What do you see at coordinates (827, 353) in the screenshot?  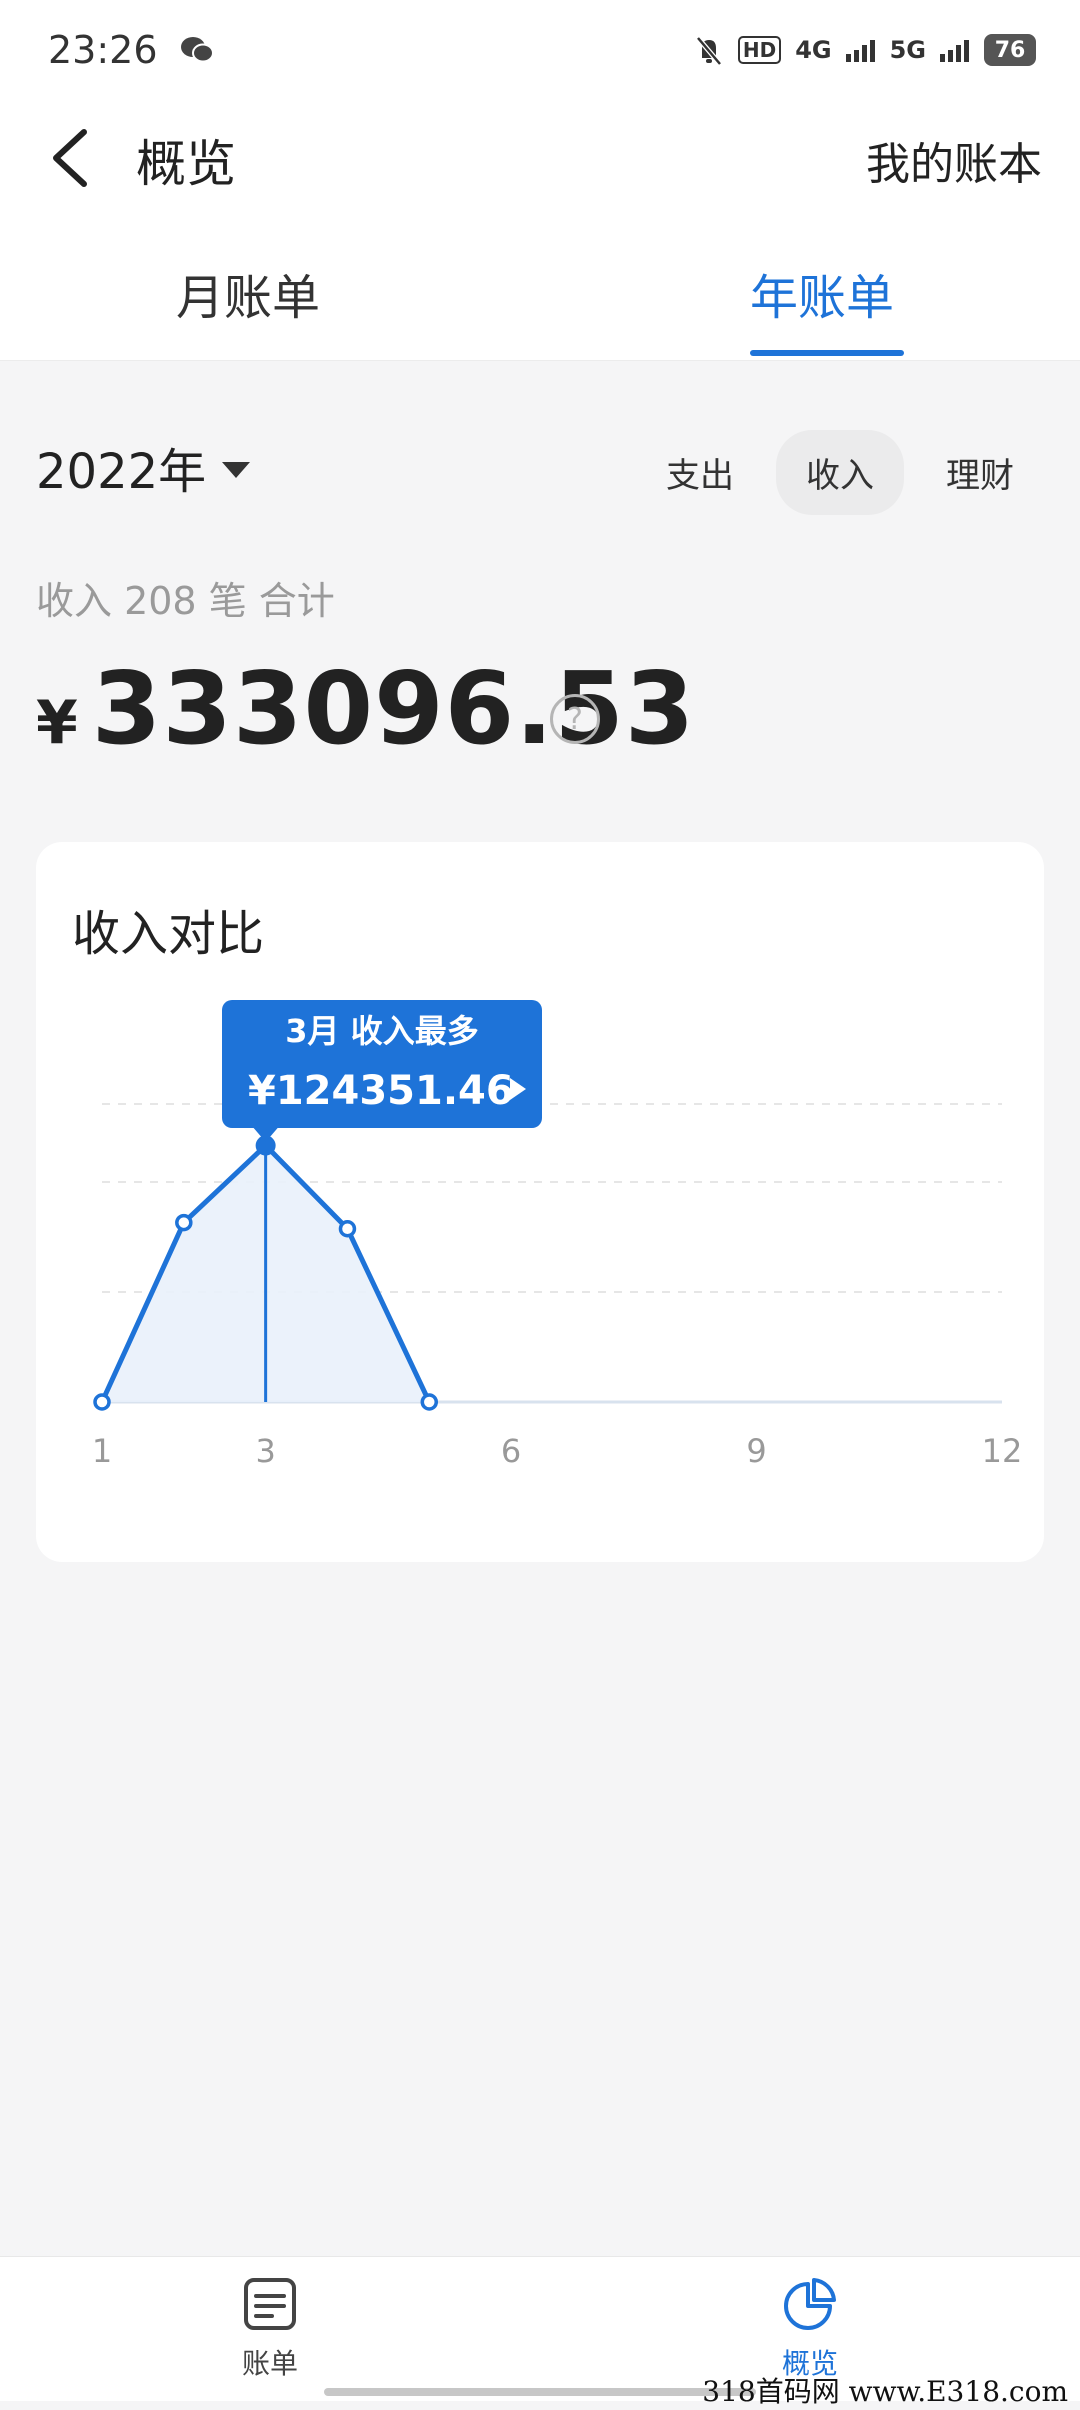 I see `active-tab-indicator` at bounding box center [827, 353].